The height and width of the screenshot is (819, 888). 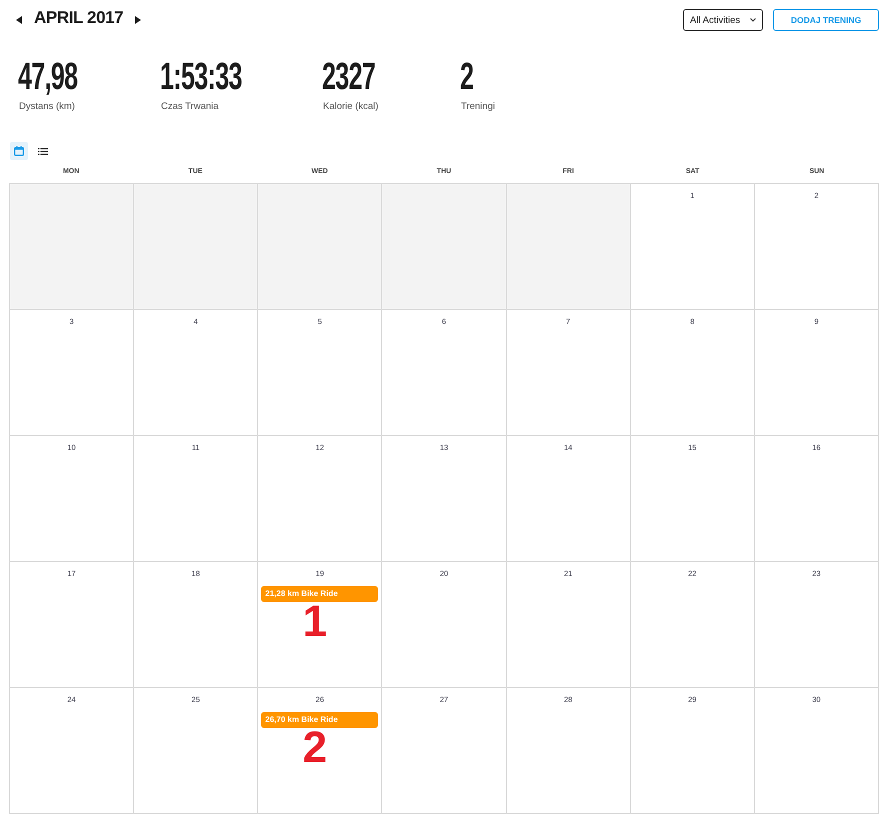 I want to click on annotation-number: 1, so click(x=315, y=622).